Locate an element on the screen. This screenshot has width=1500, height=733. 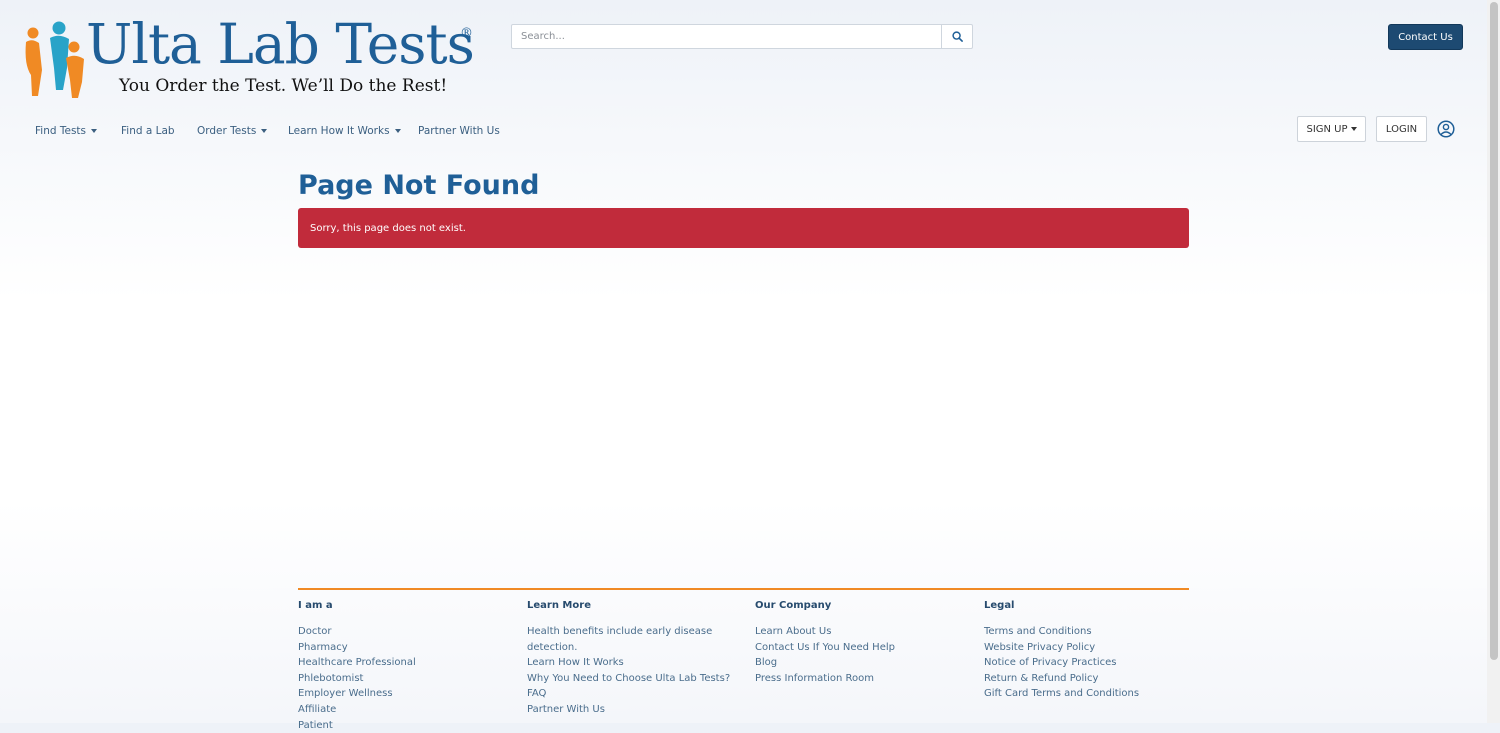
footer-link: Return & Refund Policy is located at coordinates (1096, 679).